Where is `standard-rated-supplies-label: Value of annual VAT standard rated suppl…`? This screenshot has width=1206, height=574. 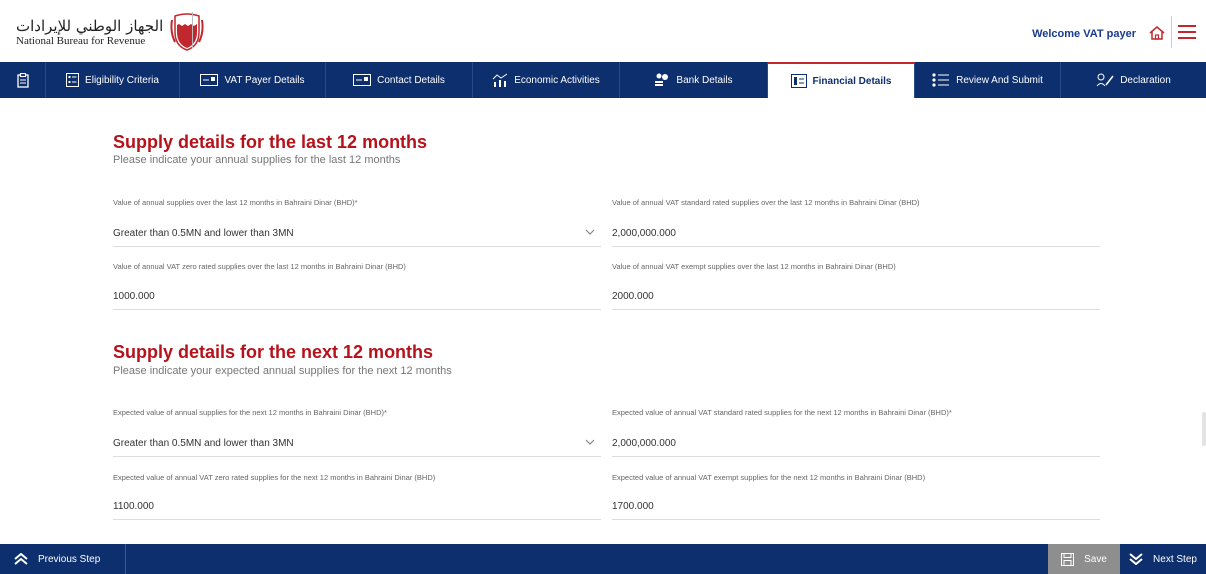 standard-rated-supplies-label: Value of annual VAT standard rated suppl… is located at coordinates (766, 202).